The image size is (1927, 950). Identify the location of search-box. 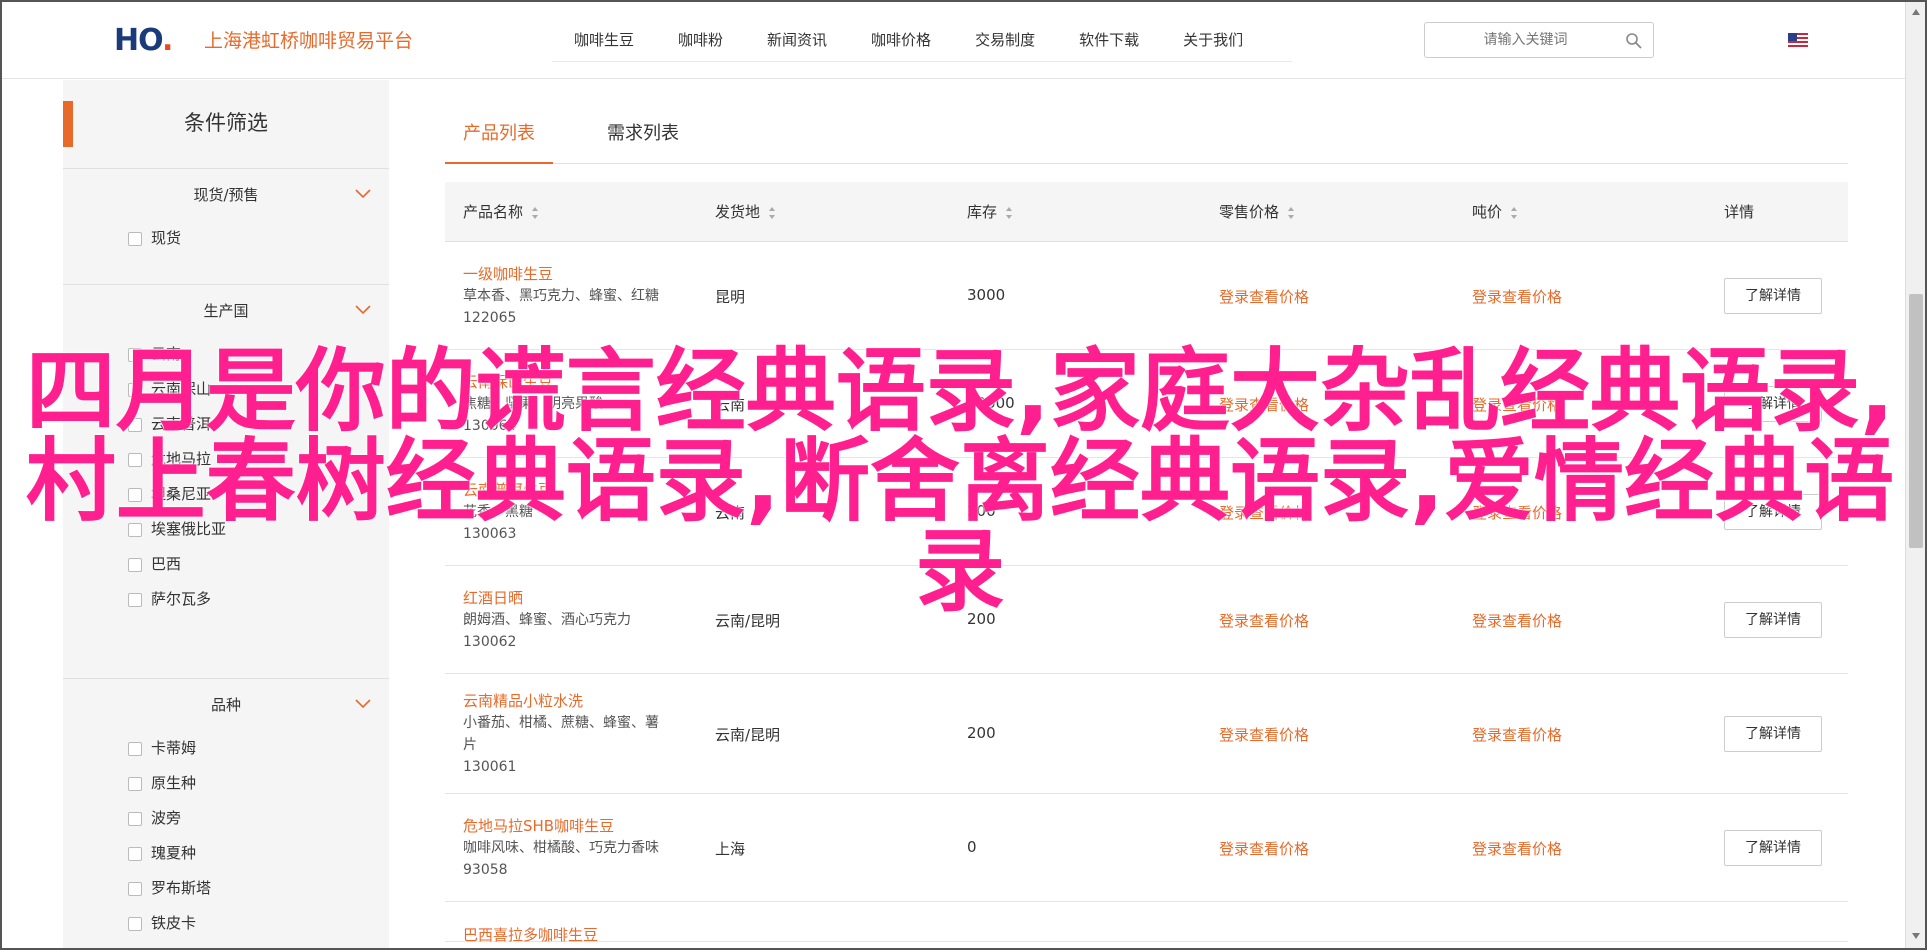
(1539, 40).